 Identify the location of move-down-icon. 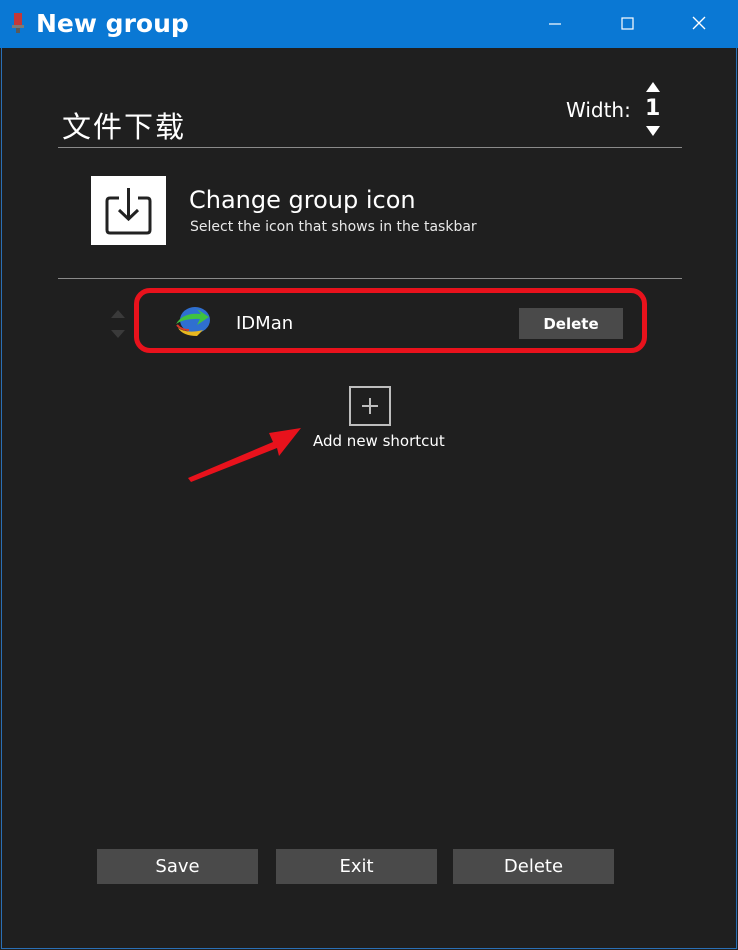
(118, 334).